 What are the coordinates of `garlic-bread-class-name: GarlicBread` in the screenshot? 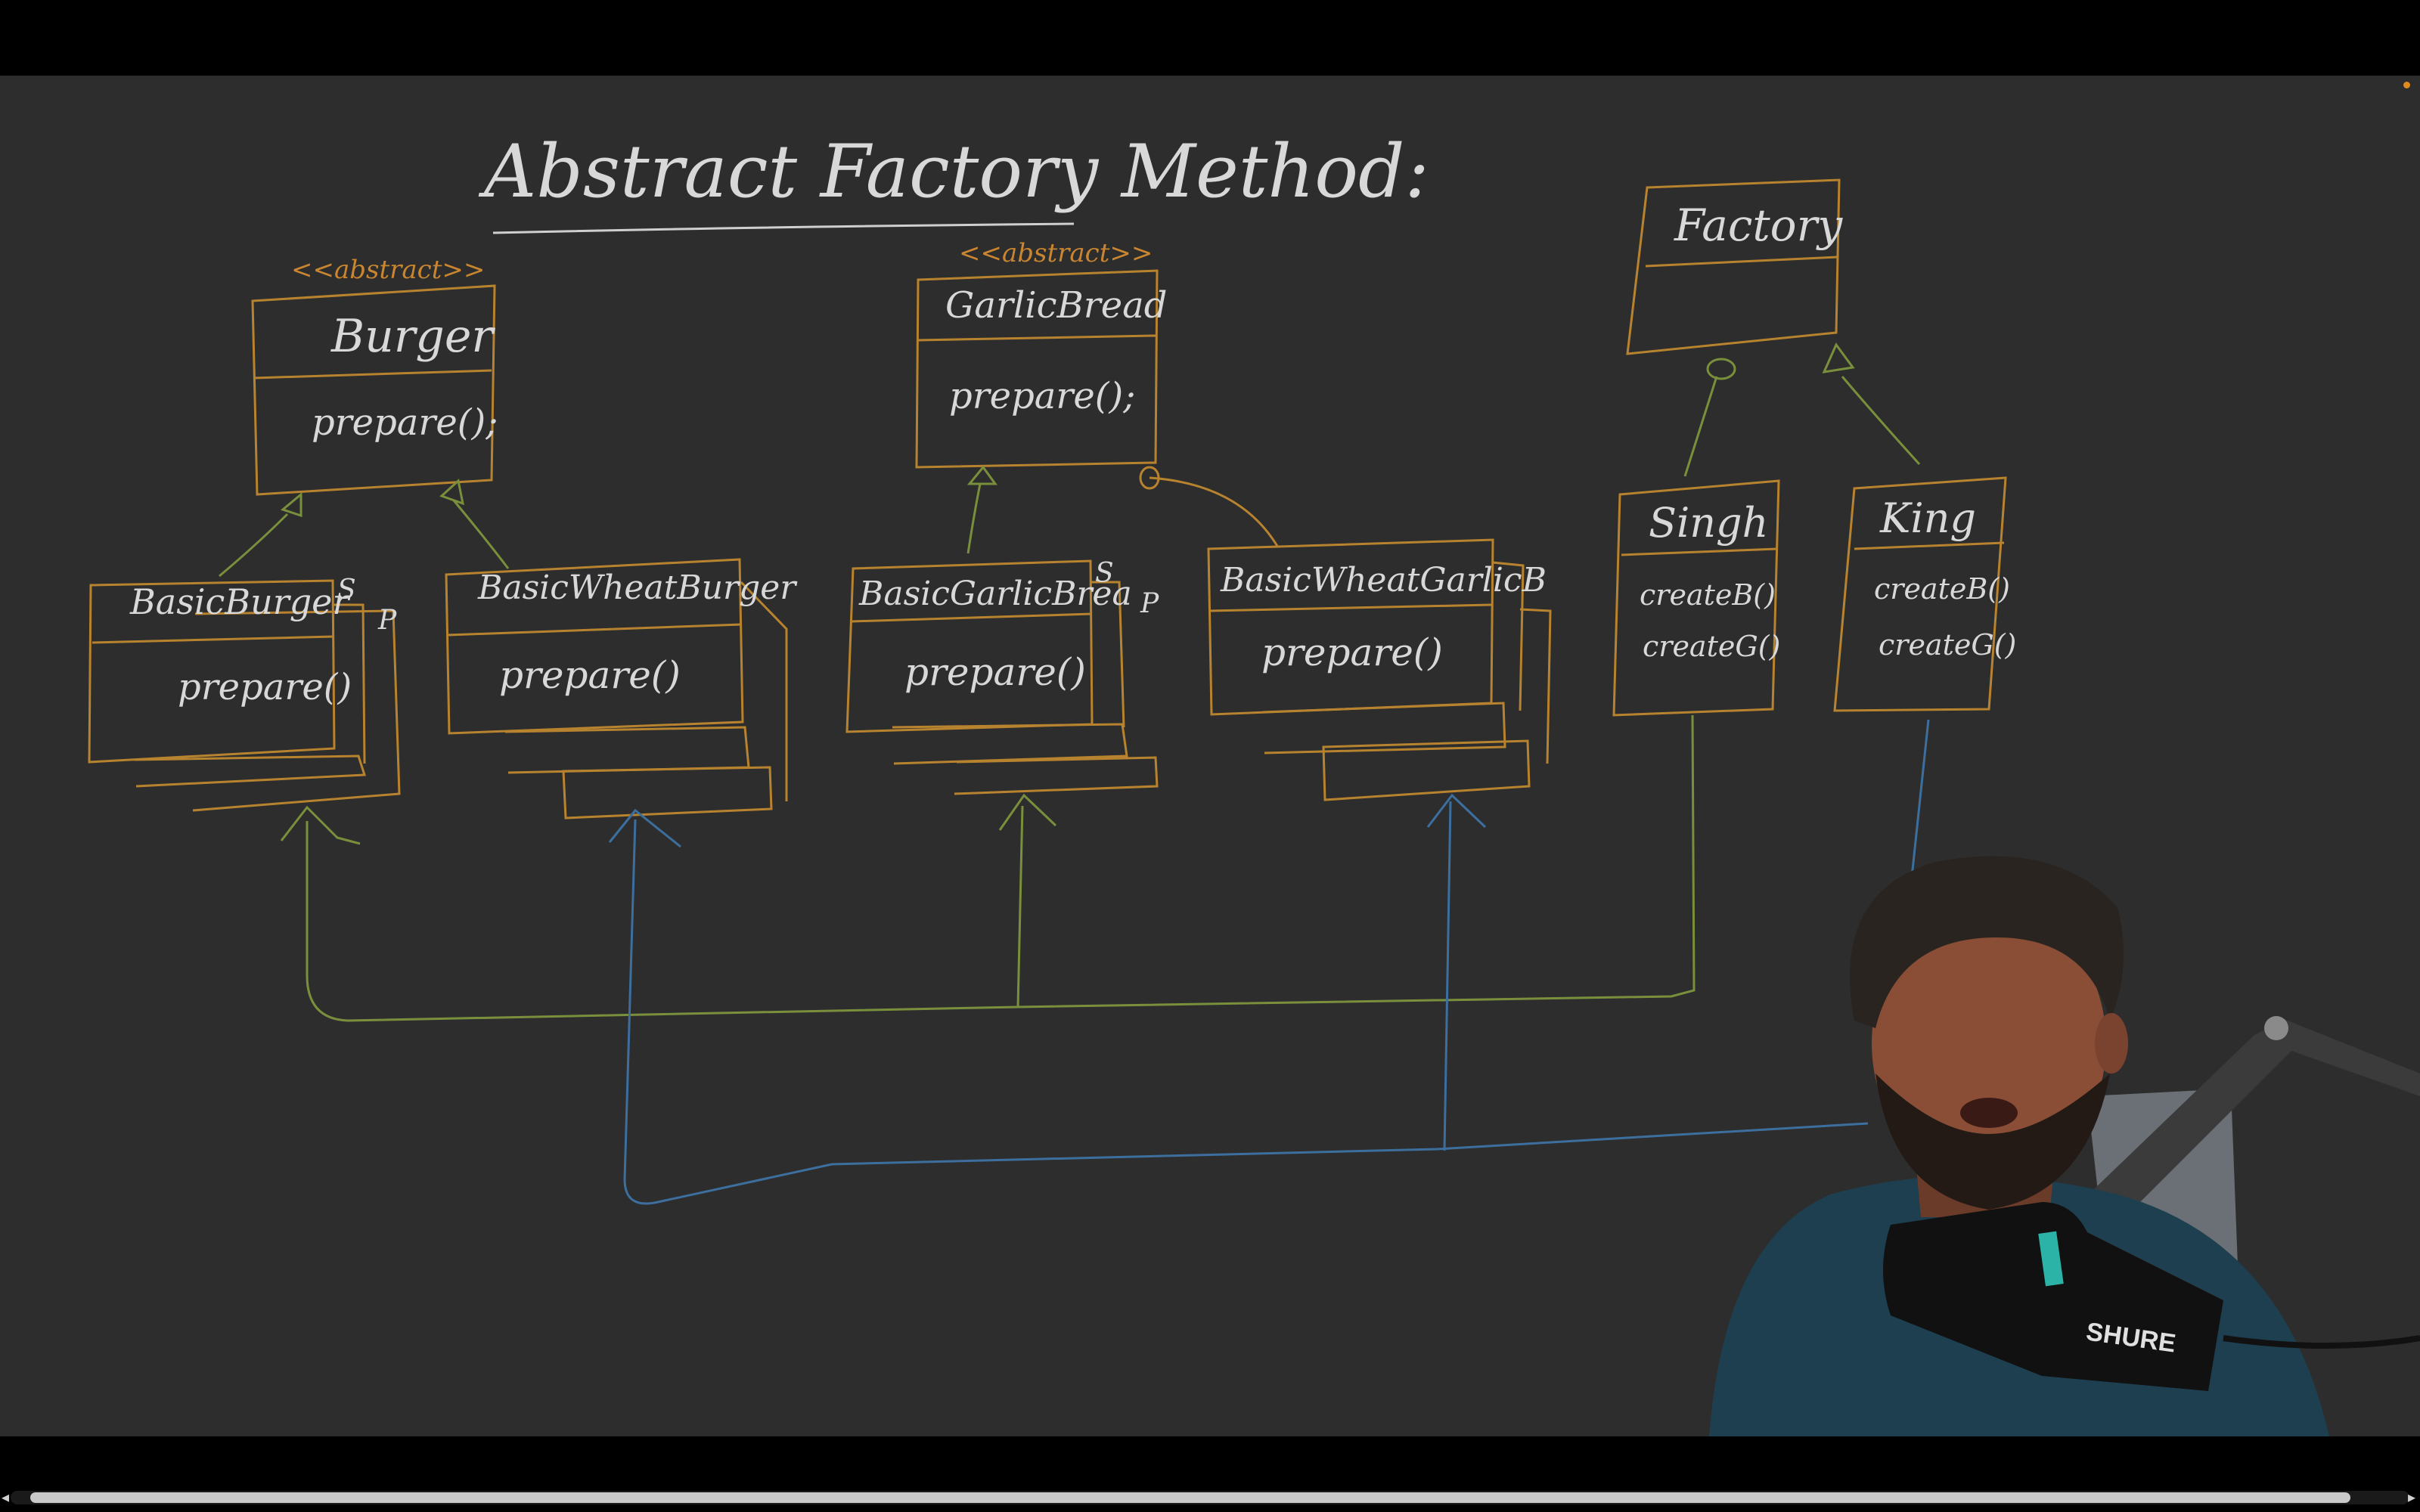 It's located at (1056, 305).